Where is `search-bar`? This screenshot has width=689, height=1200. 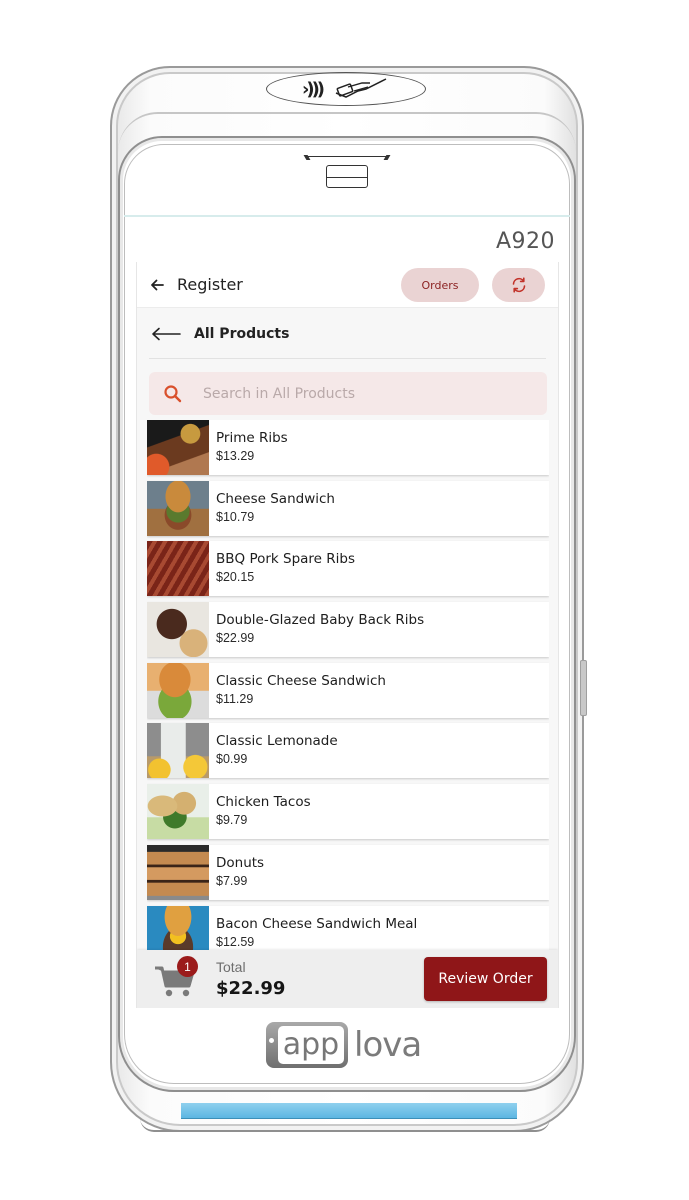 search-bar is located at coordinates (348, 393).